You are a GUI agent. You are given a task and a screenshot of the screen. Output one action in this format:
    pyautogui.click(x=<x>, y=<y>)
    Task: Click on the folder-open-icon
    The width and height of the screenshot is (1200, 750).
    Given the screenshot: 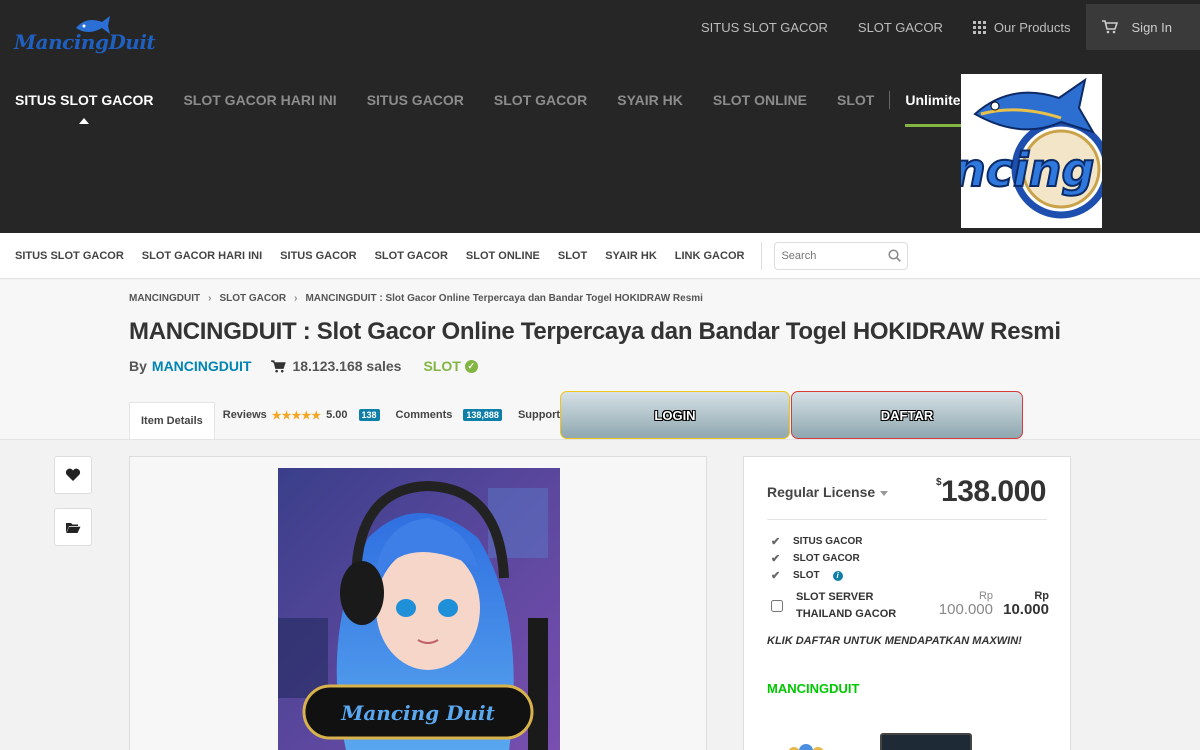 What is the action you would take?
    pyautogui.click(x=73, y=527)
    